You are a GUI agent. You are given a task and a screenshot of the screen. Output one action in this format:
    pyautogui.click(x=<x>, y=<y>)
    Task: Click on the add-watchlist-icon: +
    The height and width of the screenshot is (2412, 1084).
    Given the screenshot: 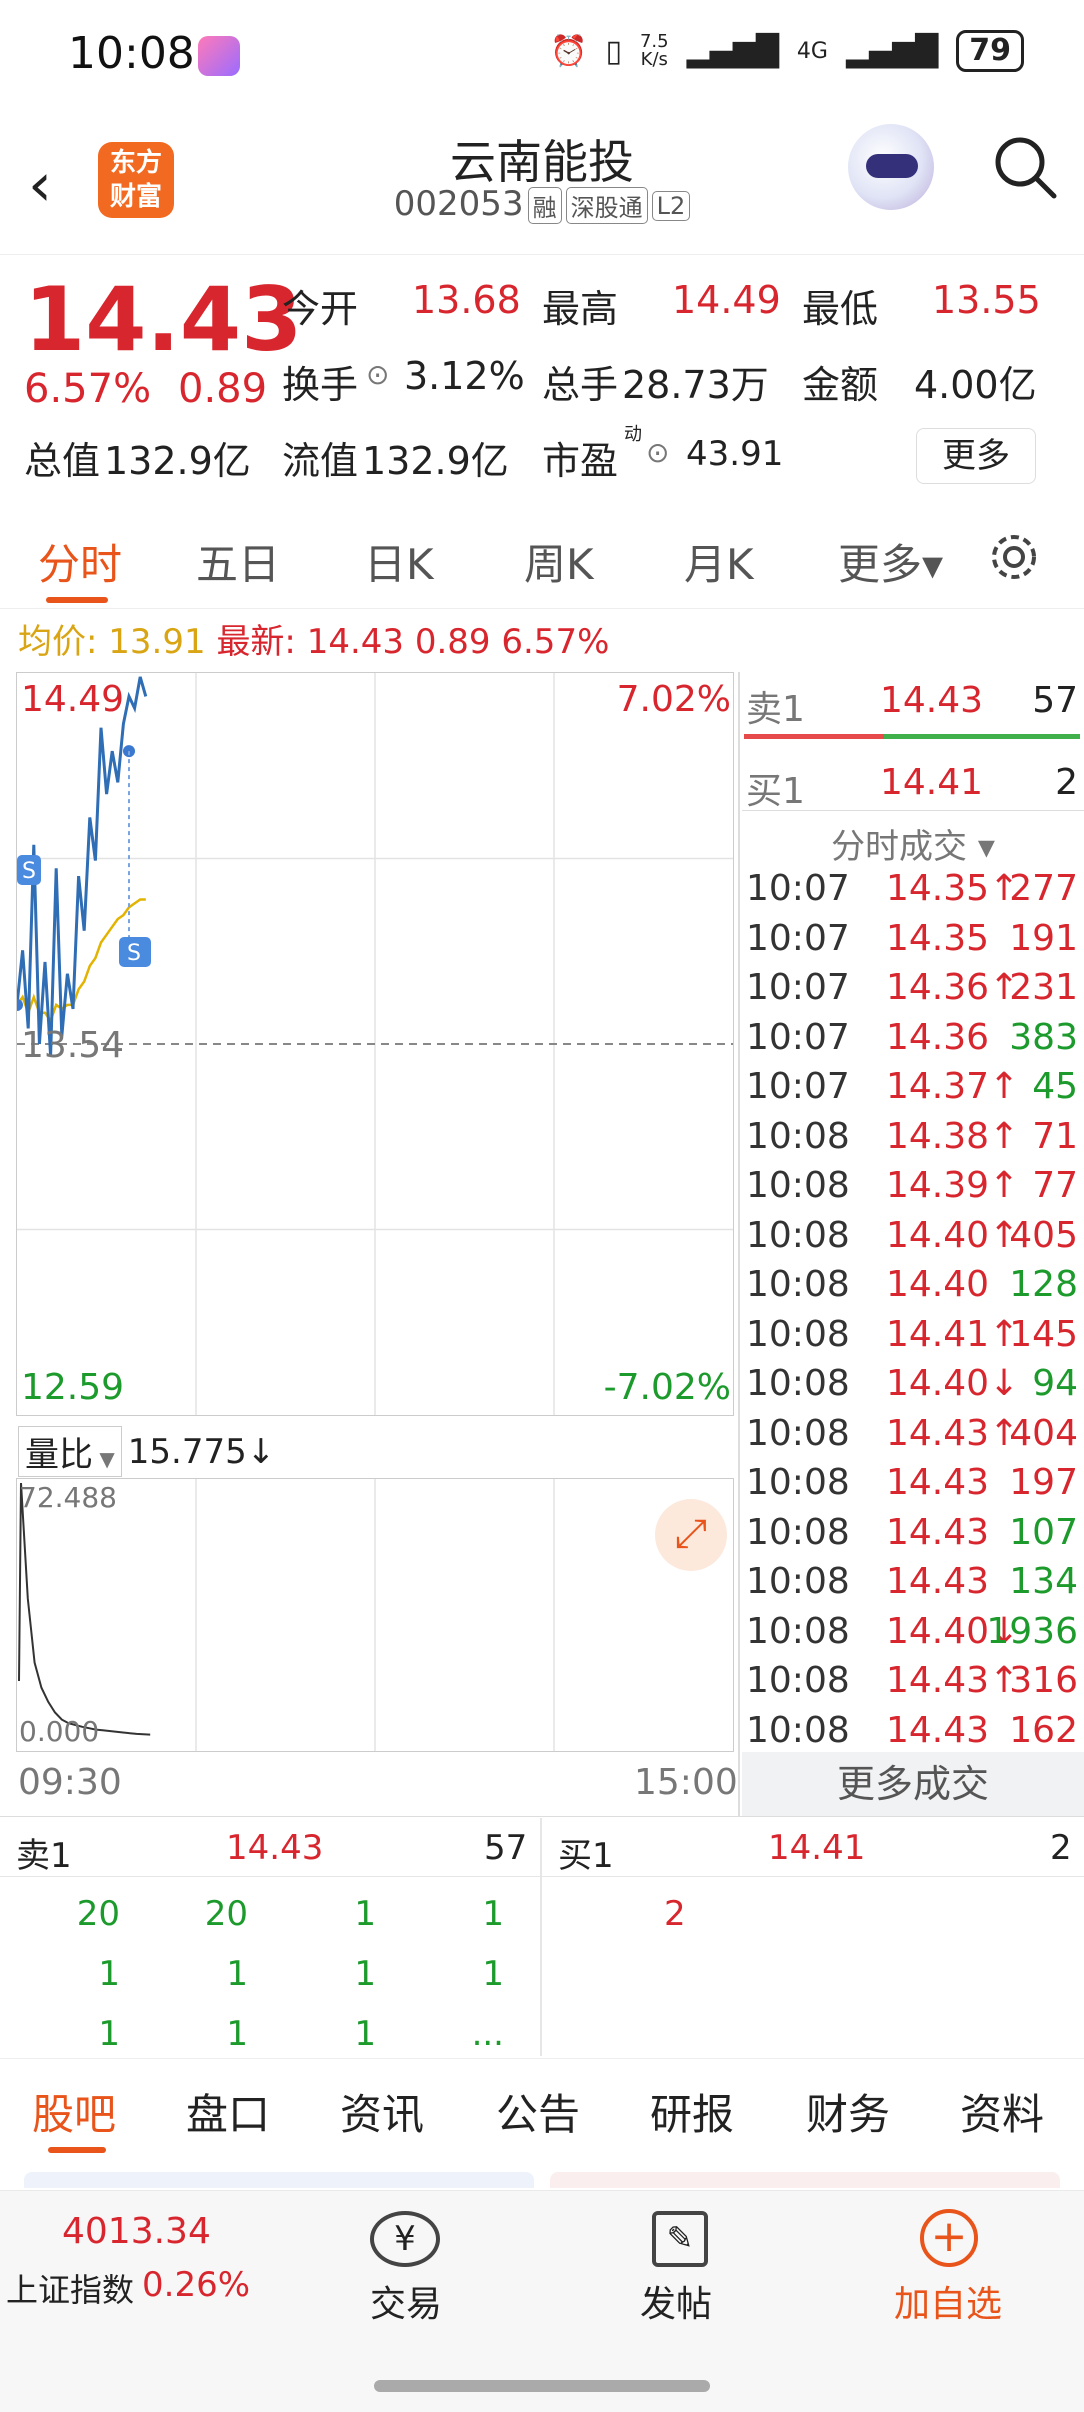 What is the action you would take?
    pyautogui.click(x=949, y=2238)
    